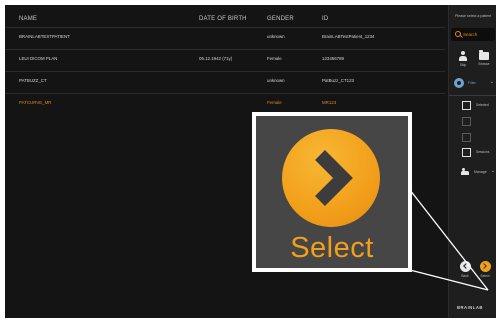 Image resolution: width=500 pixels, height=322 pixels. I want to click on cell-name: LEUI DICOM PLAN, so click(38, 58).